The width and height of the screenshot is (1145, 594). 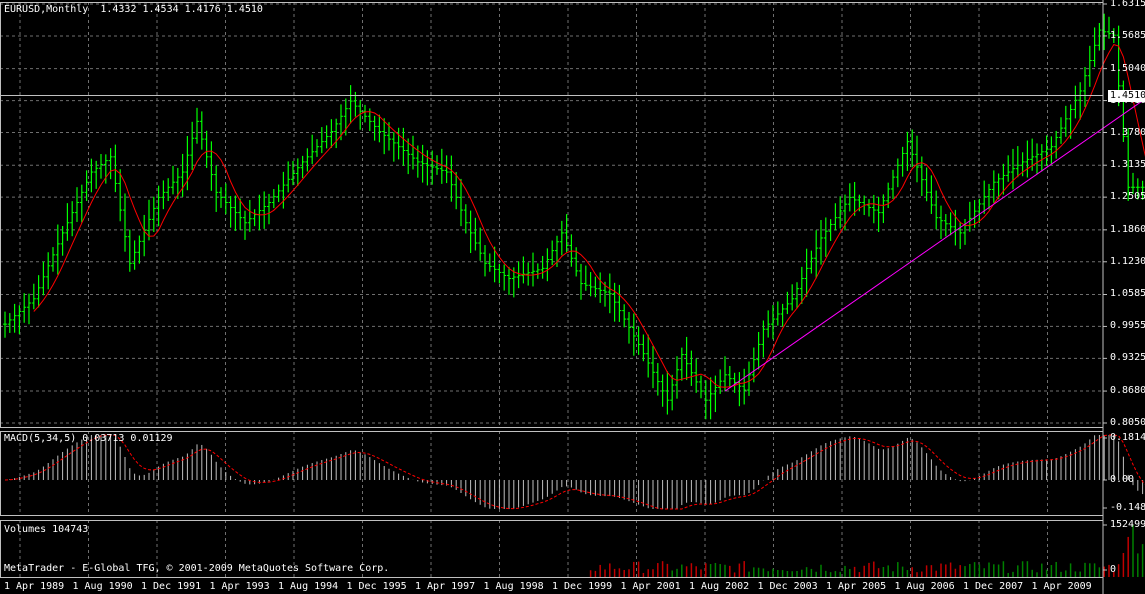 I want to click on time-tick-label: 1 Aug 1990, so click(x=102, y=586).